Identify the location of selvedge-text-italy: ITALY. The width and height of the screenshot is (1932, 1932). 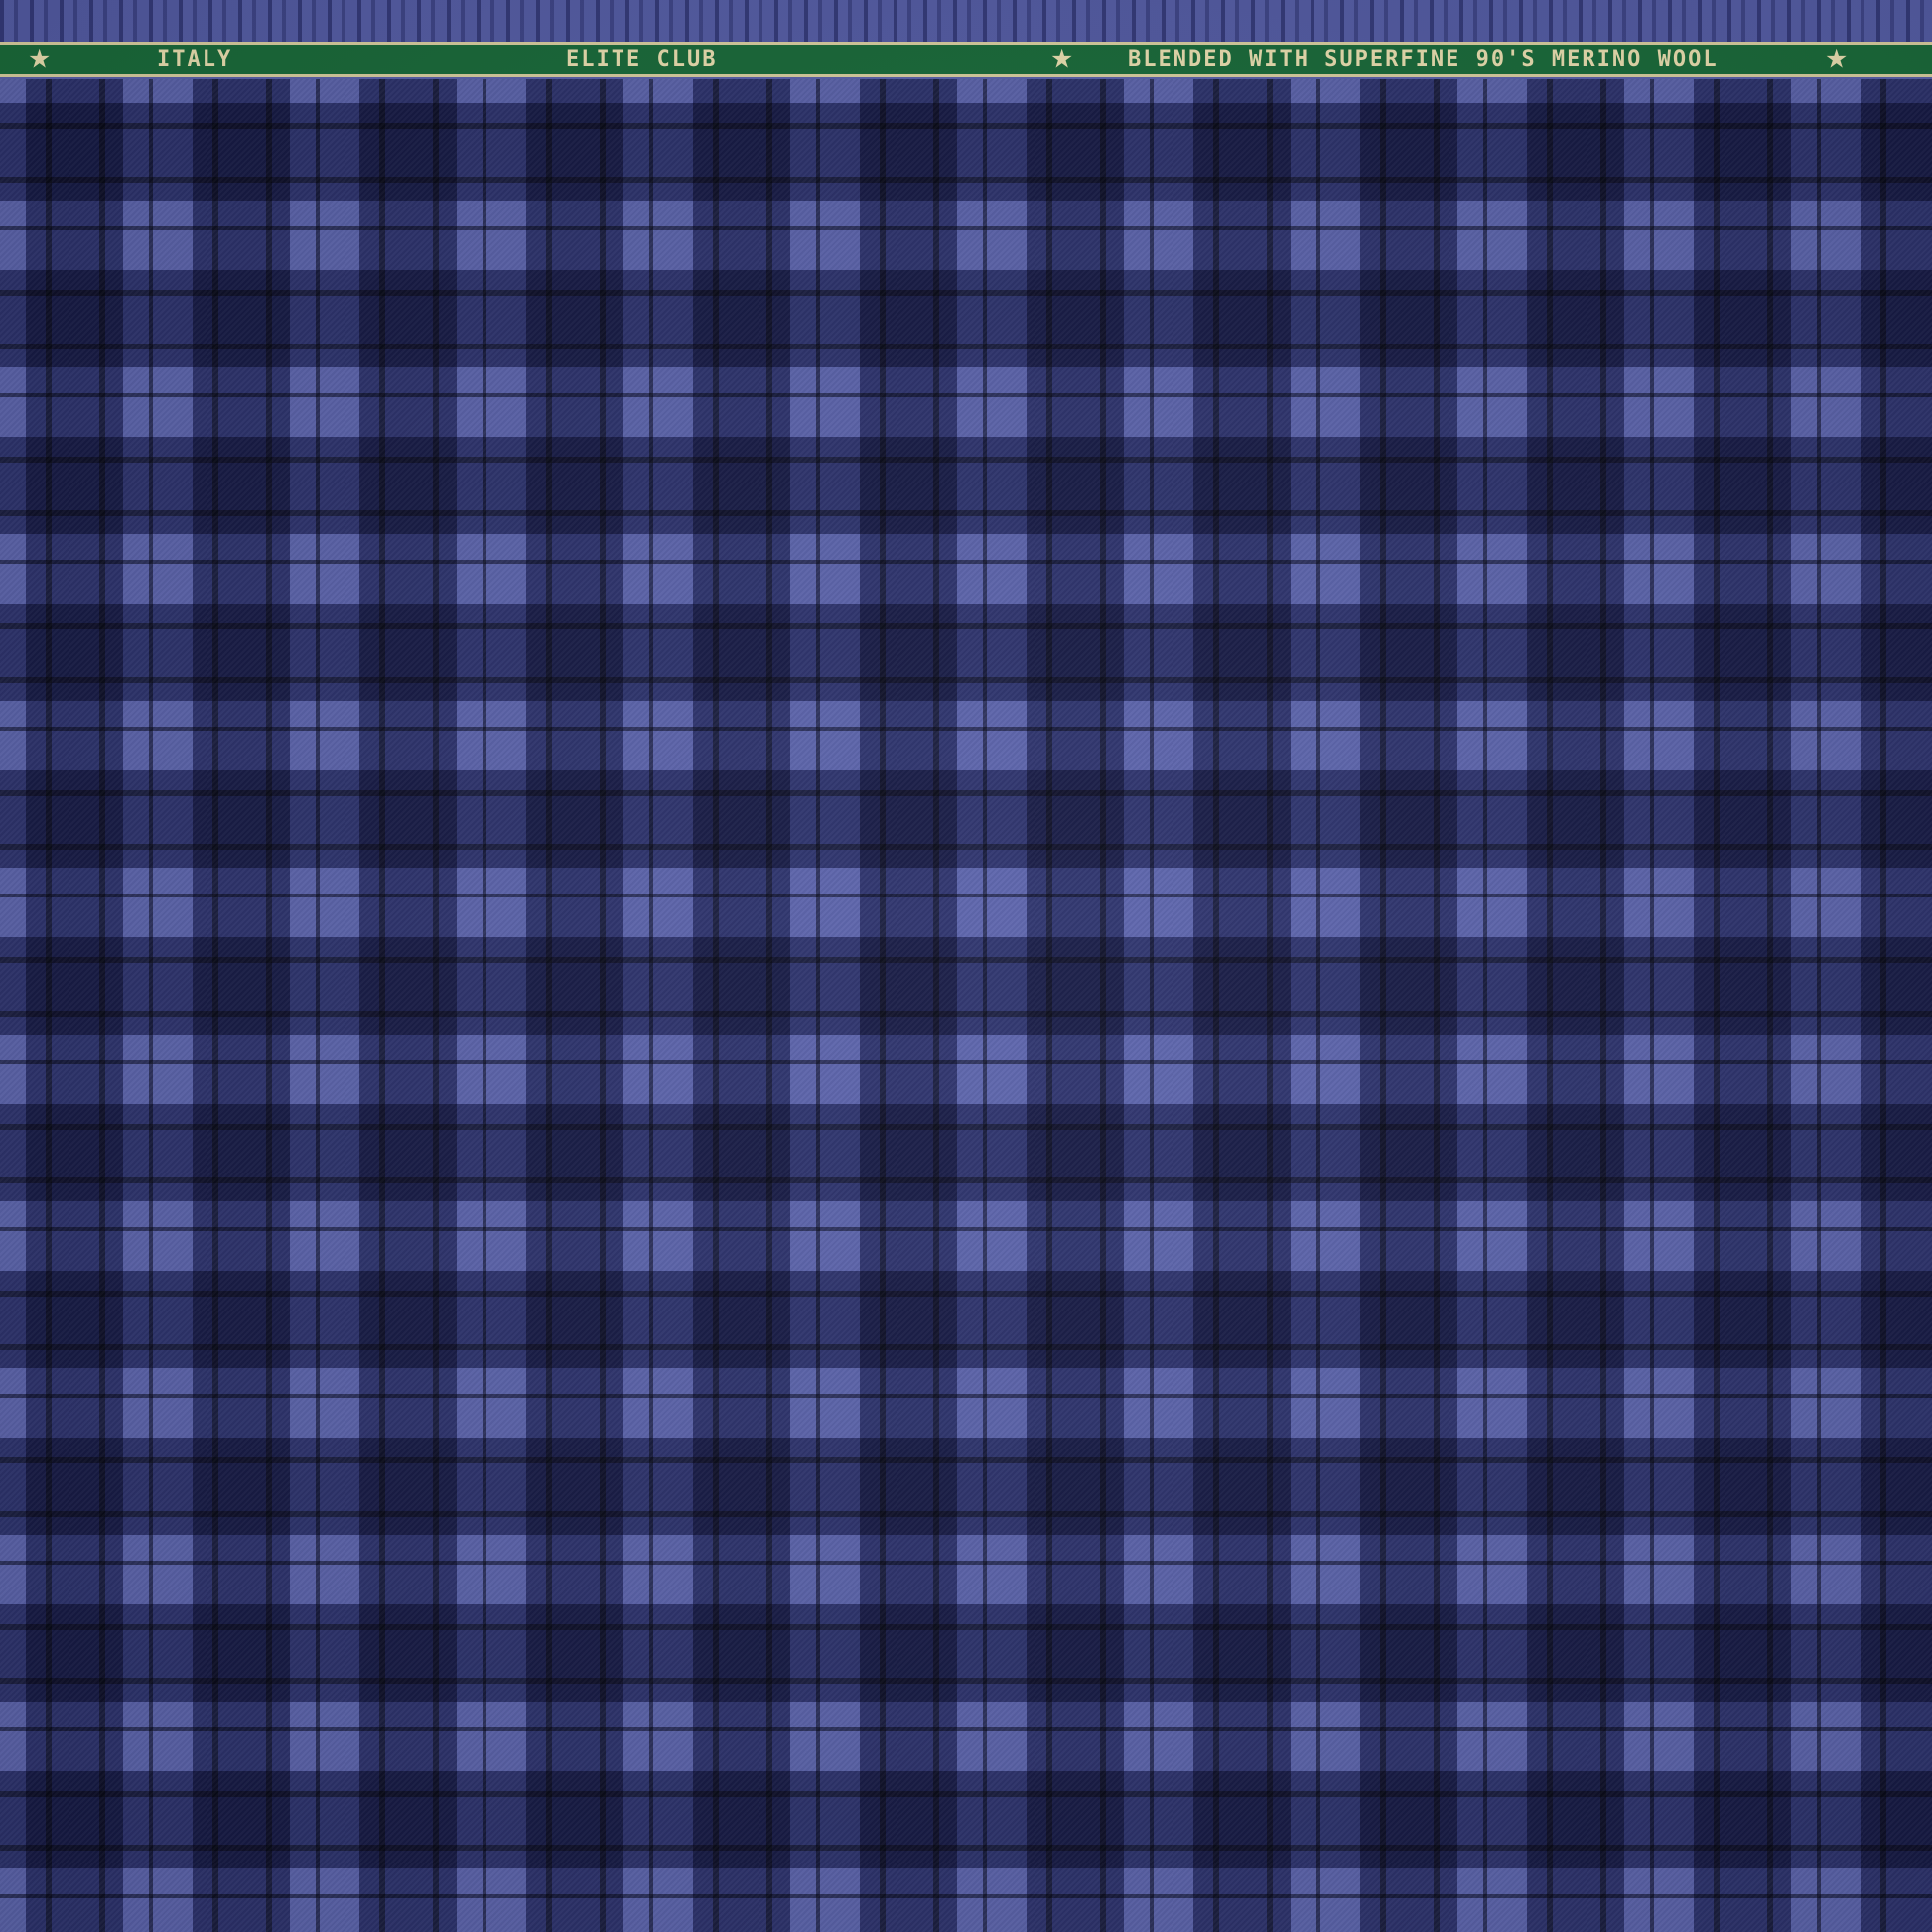
(195, 59).